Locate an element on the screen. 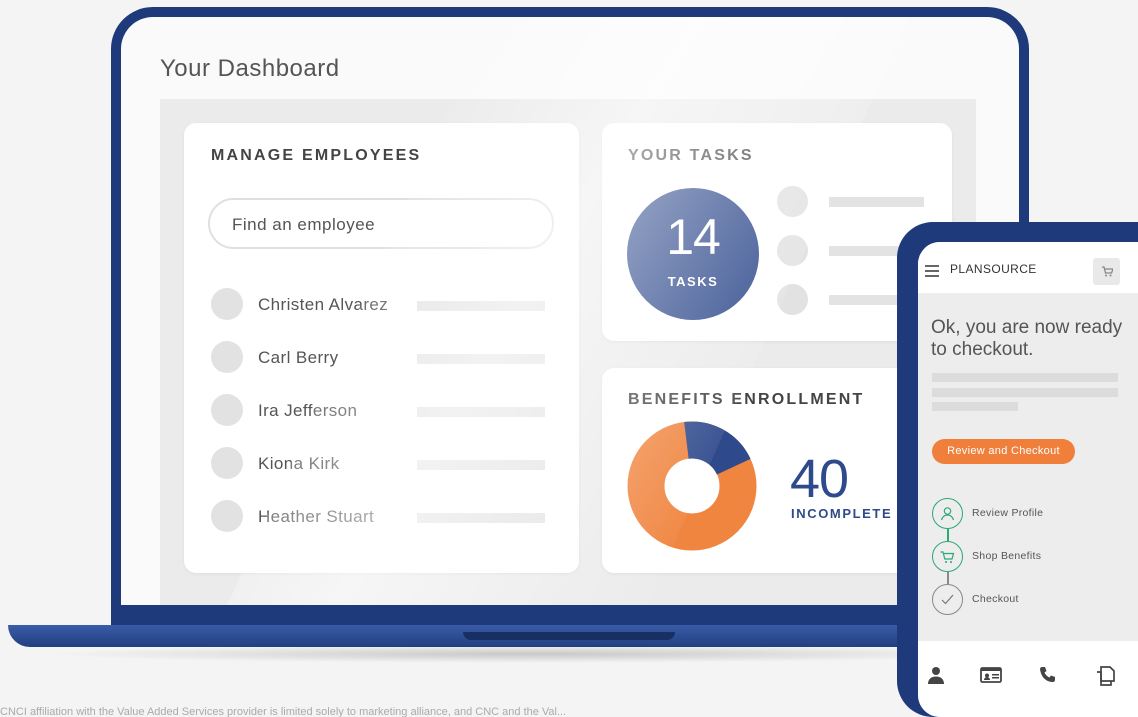  user-icon is located at coordinates (947, 513).